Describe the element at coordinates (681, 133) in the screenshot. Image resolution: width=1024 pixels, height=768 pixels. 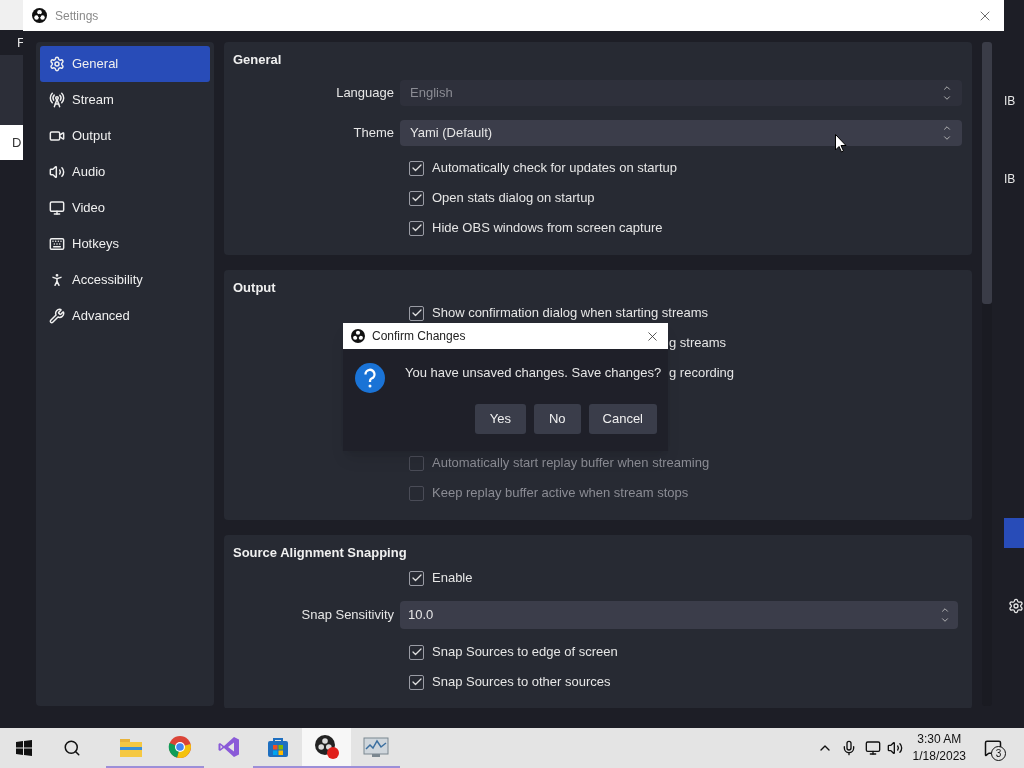
I see `dropdown: Yami (Default)` at that location.